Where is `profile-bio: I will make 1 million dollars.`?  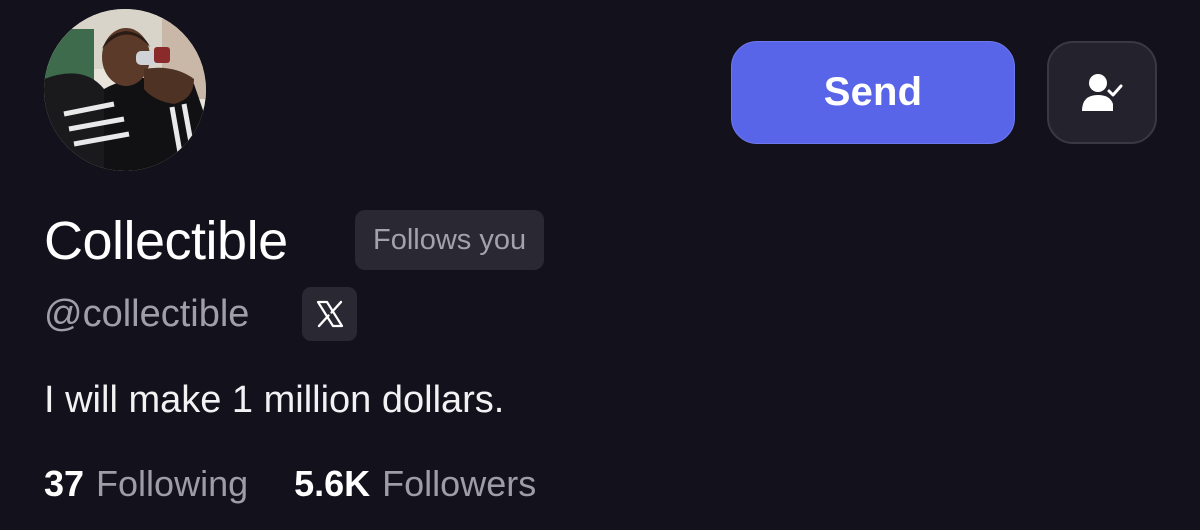 profile-bio: I will make 1 million dollars. is located at coordinates (274, 400).